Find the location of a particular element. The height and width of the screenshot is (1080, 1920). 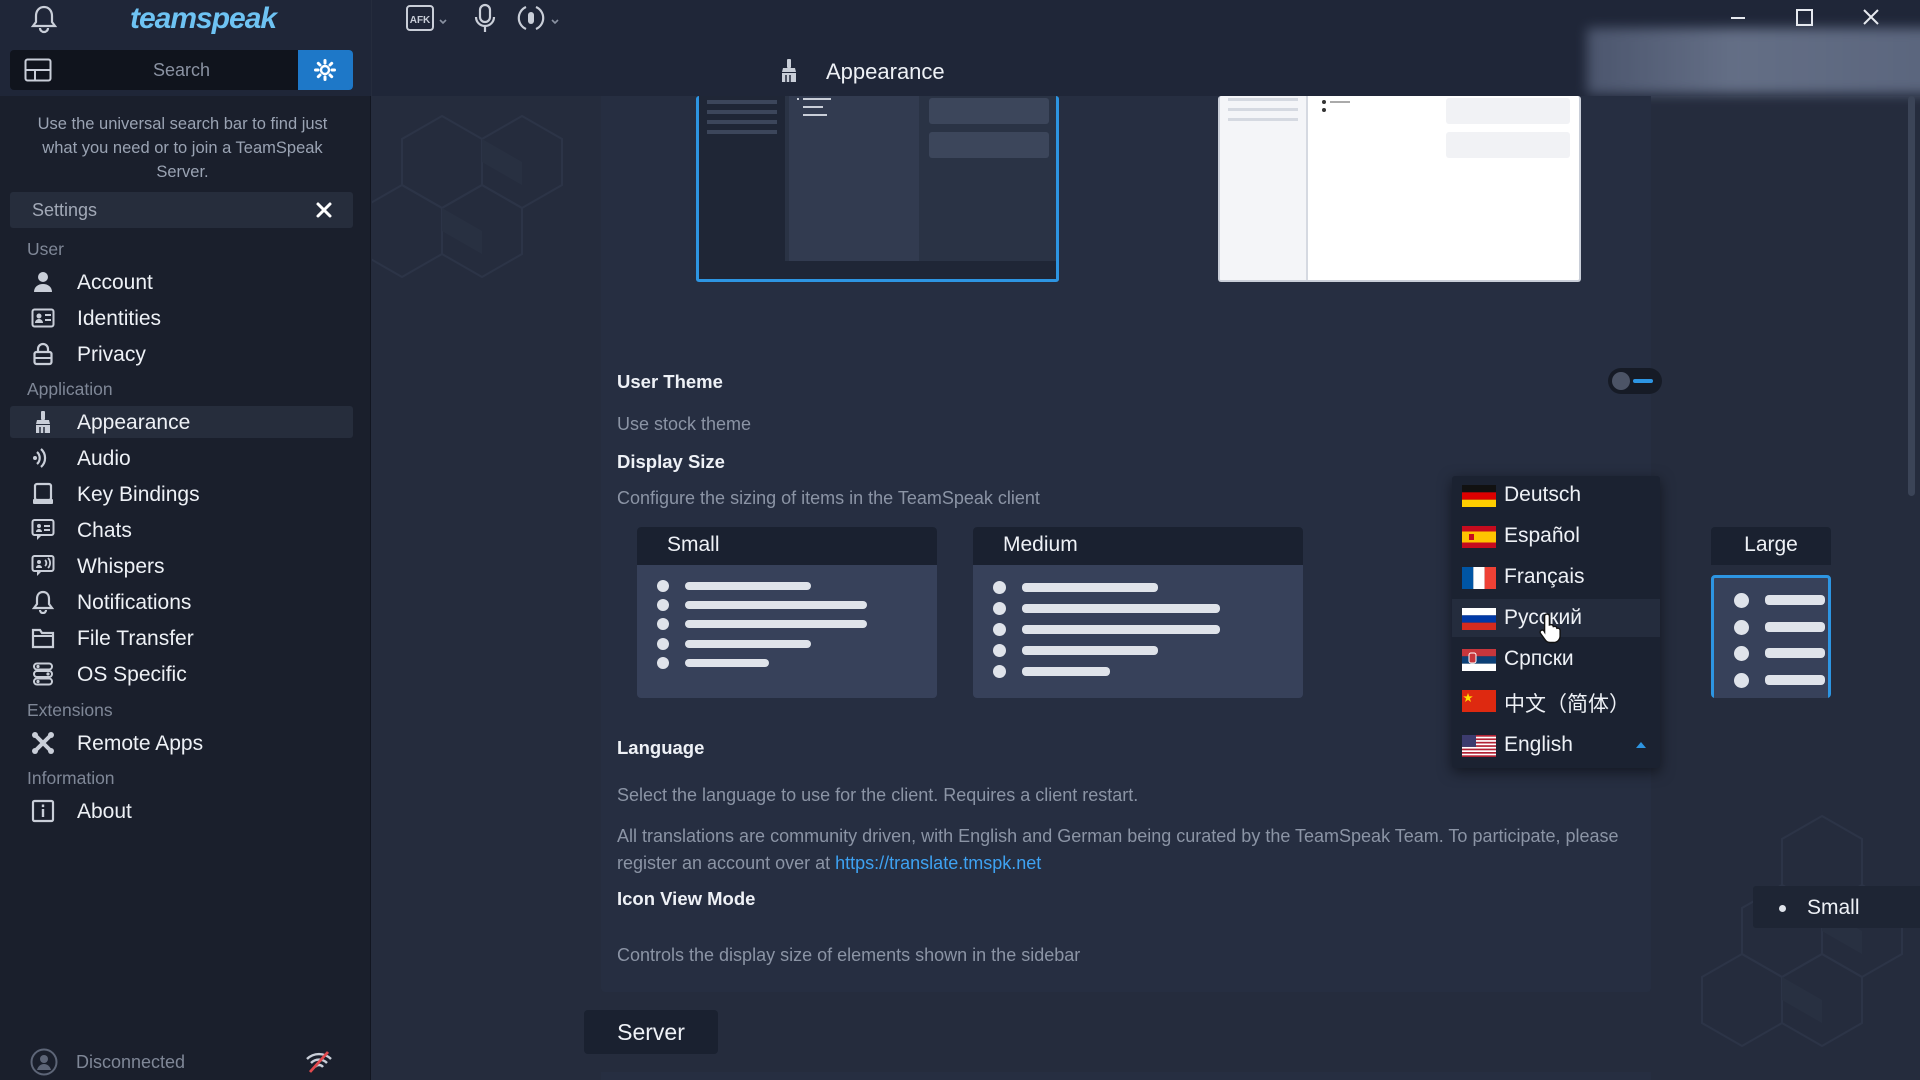

identities-icon is located at coordinates (43, 318).